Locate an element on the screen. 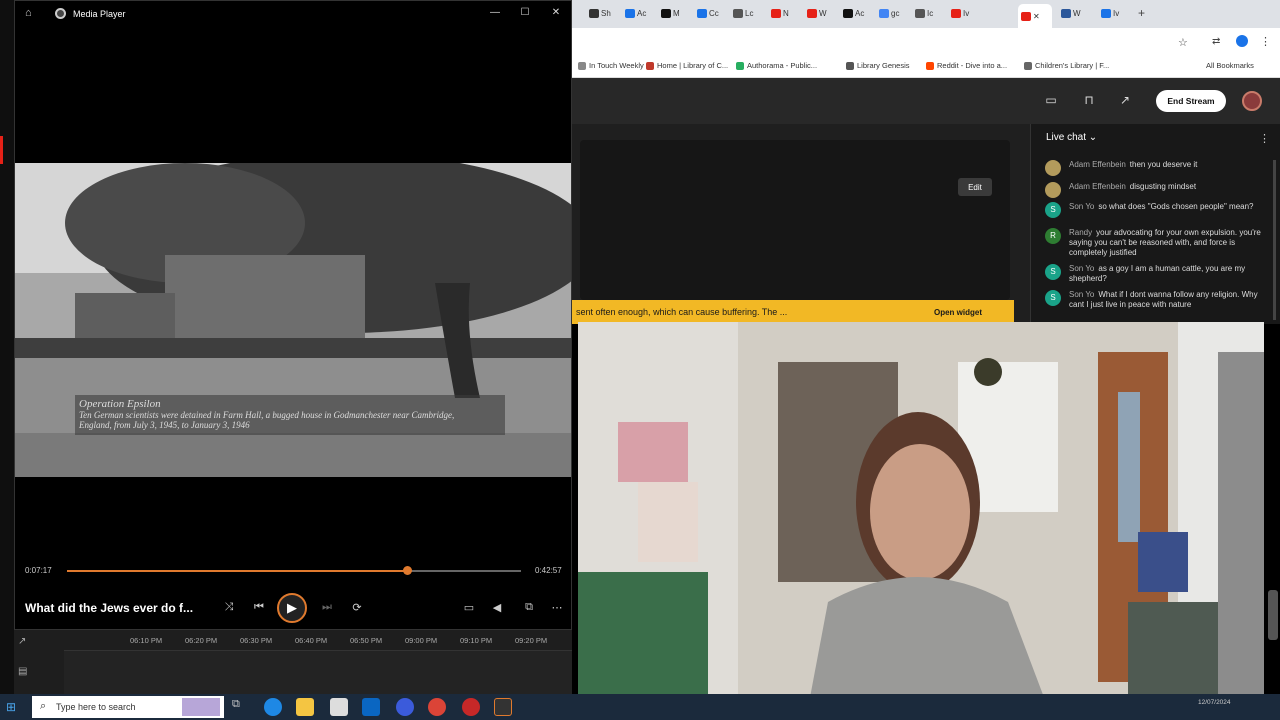 Image resolution: width=1280 pixels, height=720 pixels. tray-clock: 12/07/2024 is located at coordinates (1214, 702).